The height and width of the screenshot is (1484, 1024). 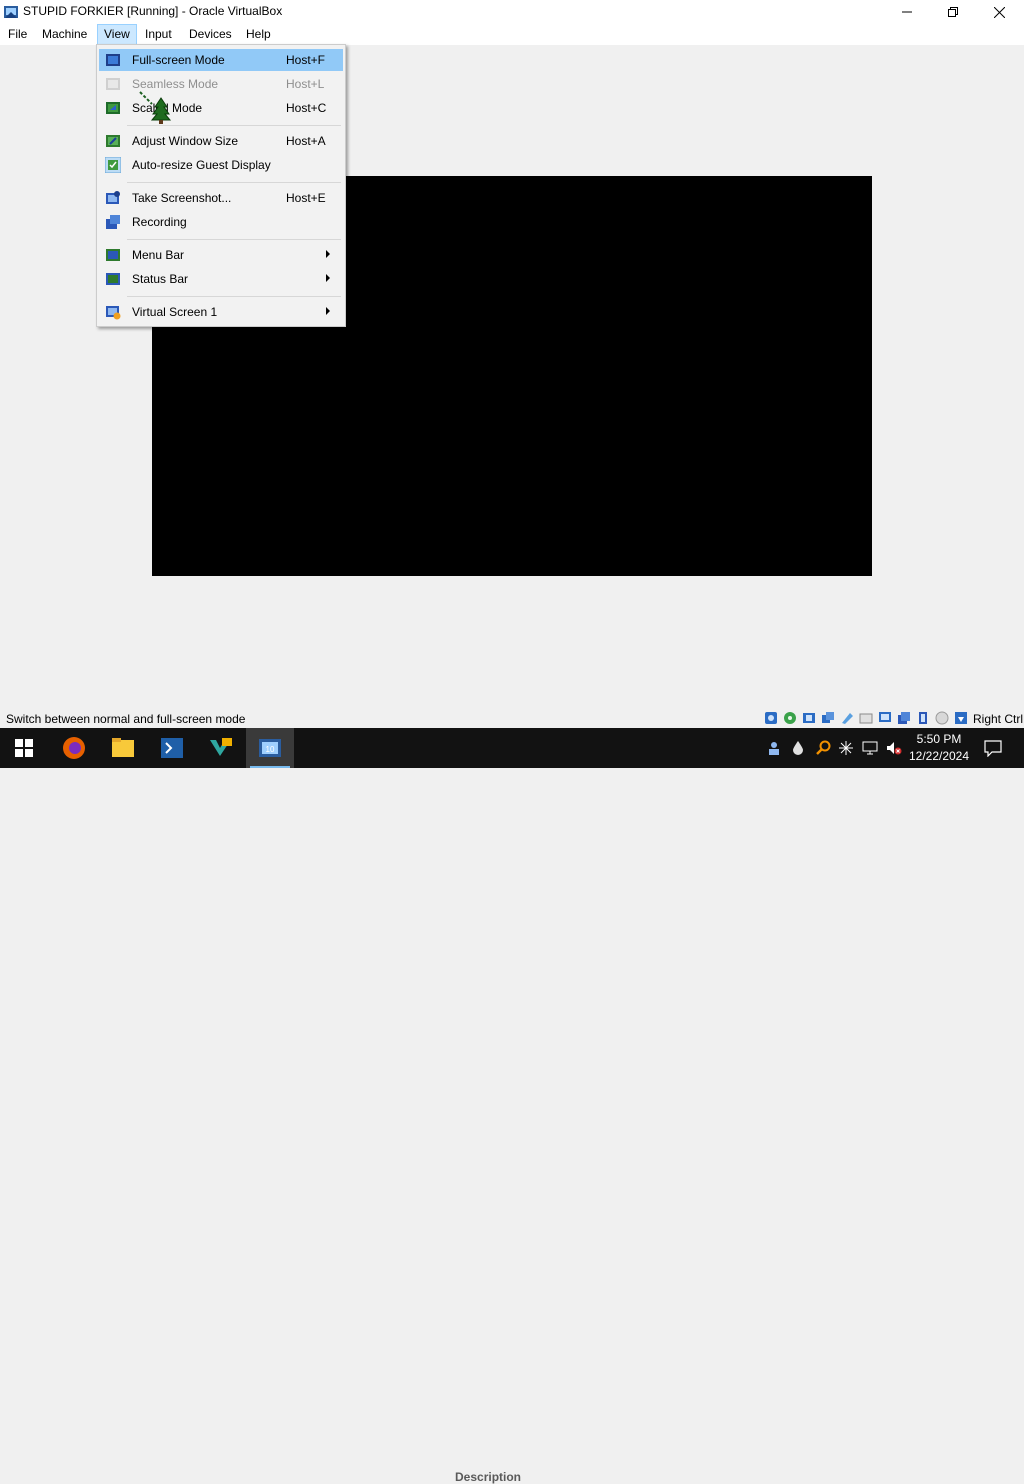 I want to click on menu-machine: Machine, so click(x=64, y=34).